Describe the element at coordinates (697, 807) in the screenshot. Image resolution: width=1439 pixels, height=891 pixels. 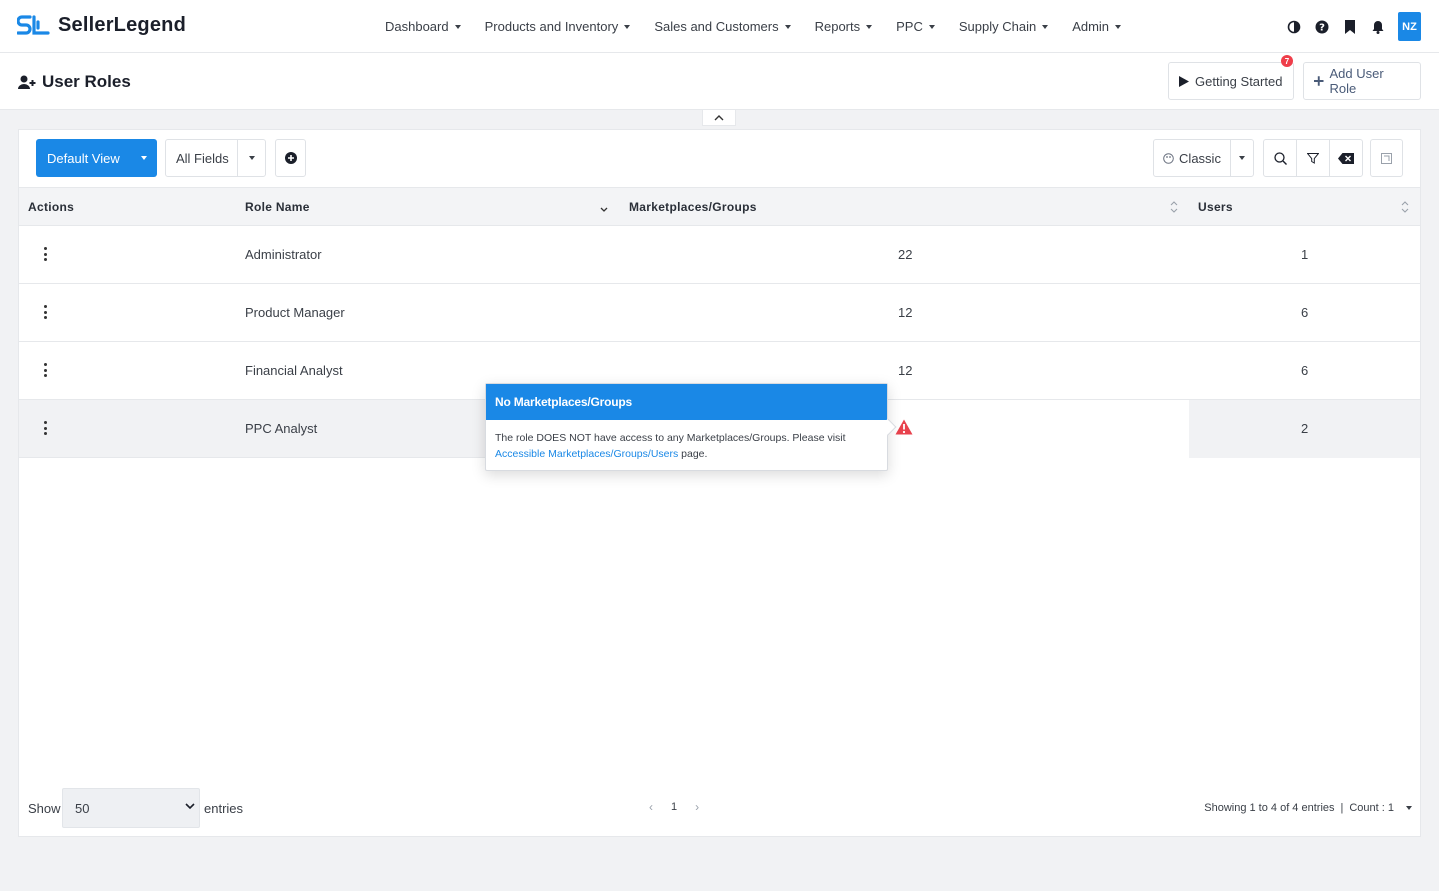
I see `next-page-icon: ›` at that location.